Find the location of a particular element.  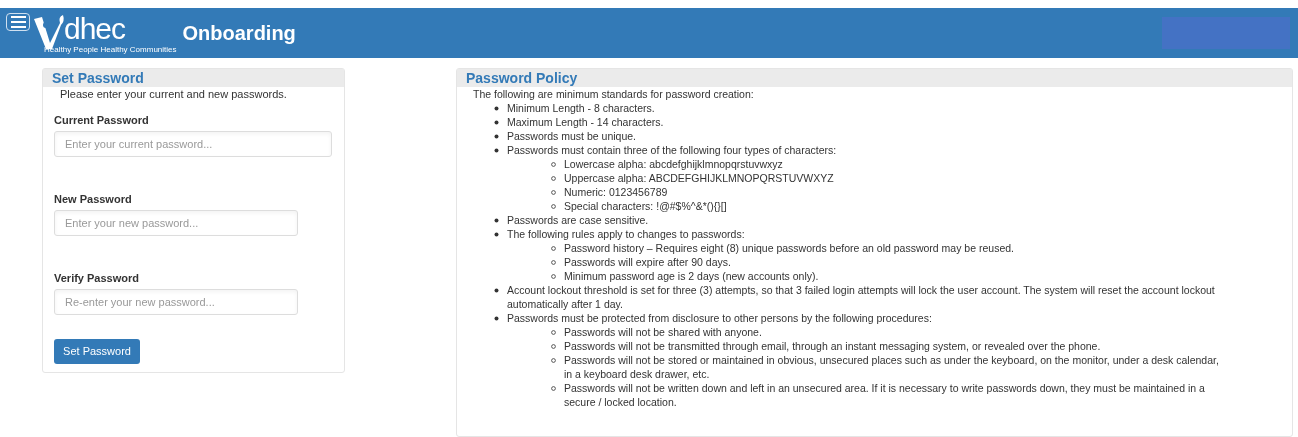

card-title: Password Policy is located at coordinates (522, 78).